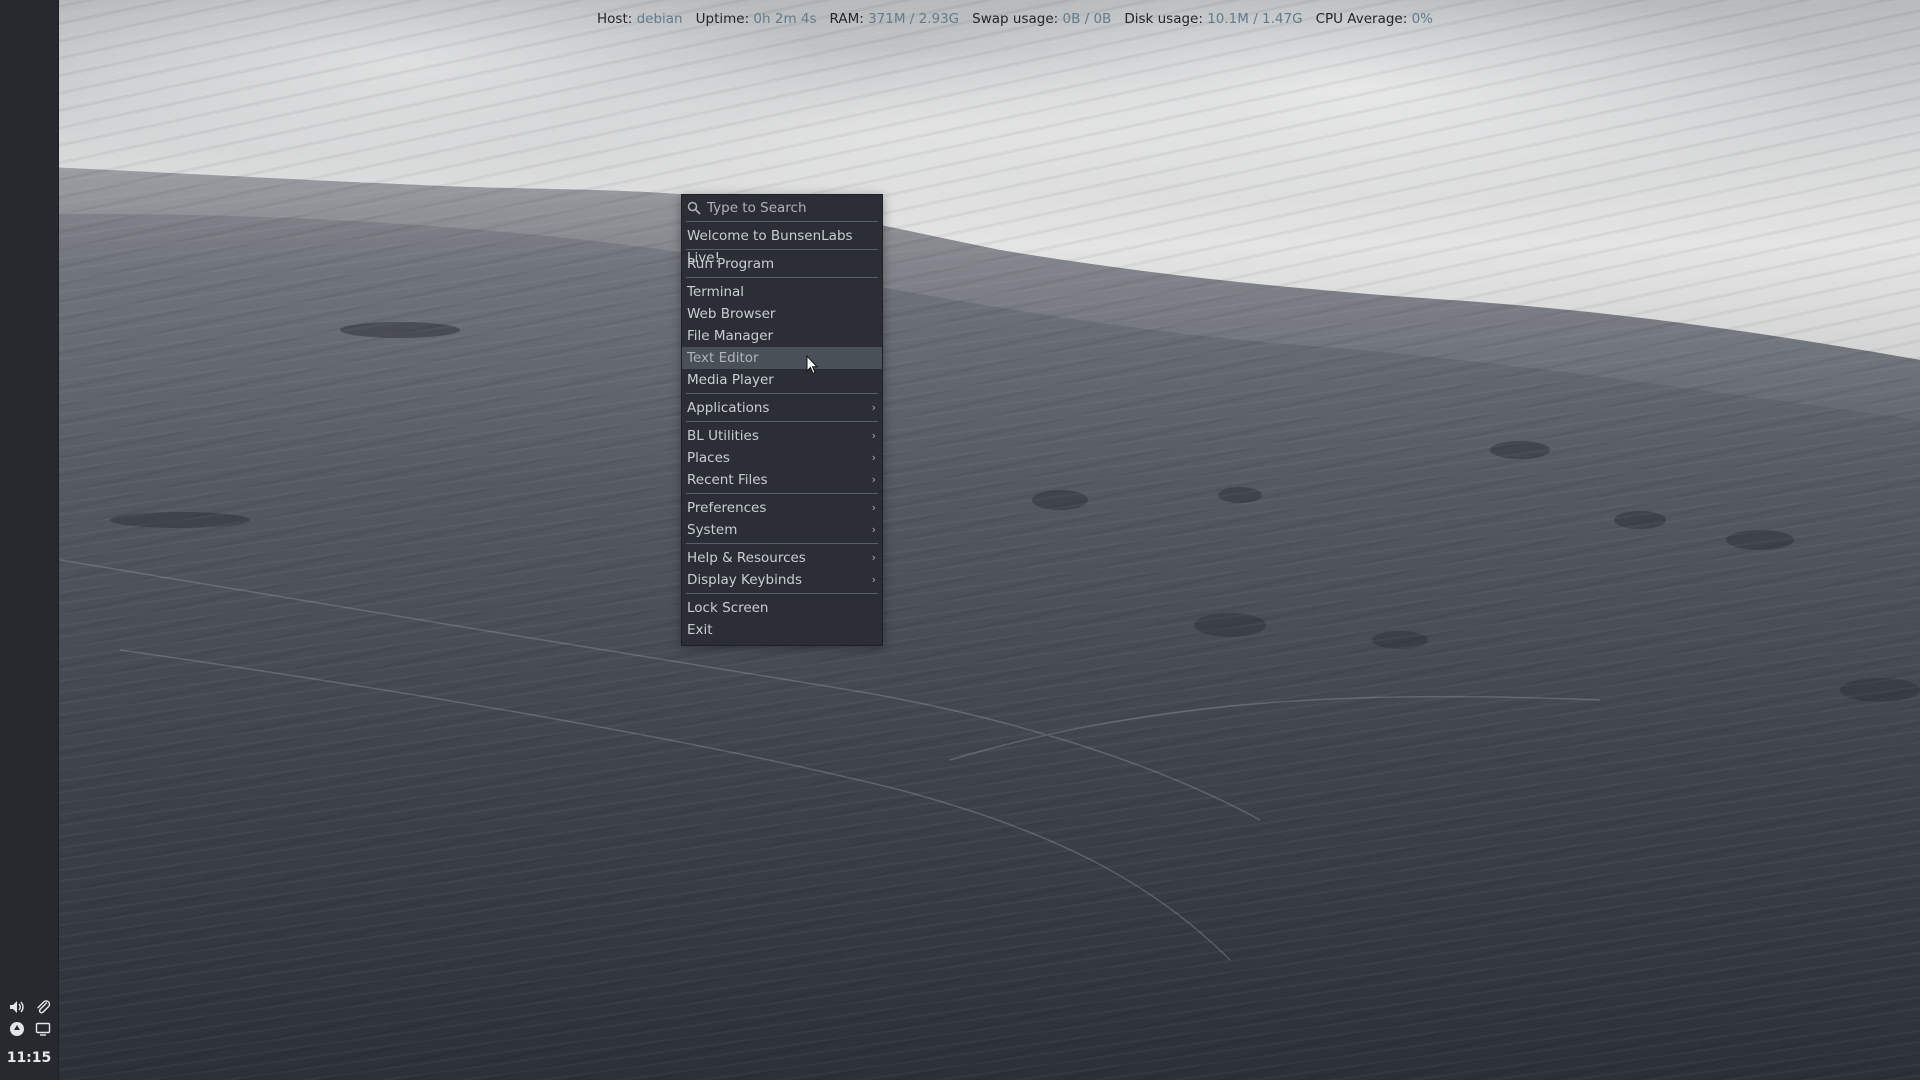 The height and width of the screenshot is (1080, 1920). Describe the element at coordinates (29, 540) in the screenshot. I see `left-panel: 11:15` at that location.